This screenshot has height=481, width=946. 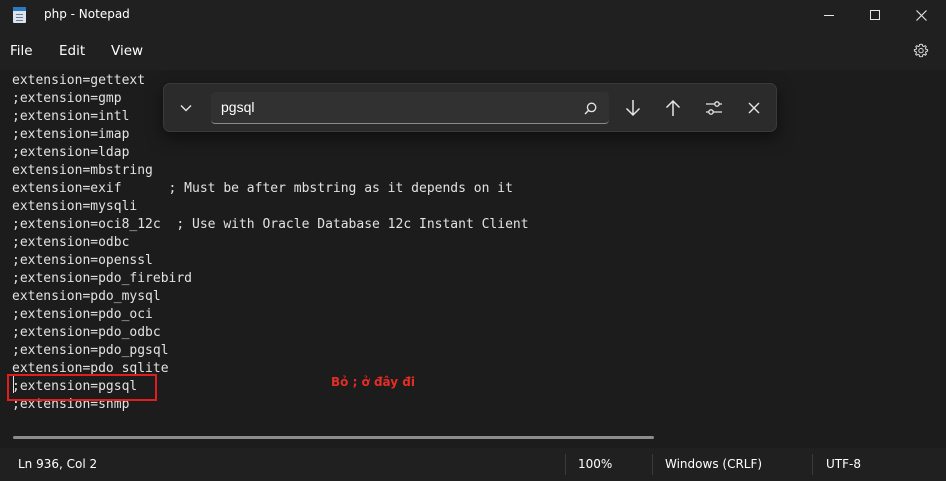 I want to click on menu-bar: File Edit View, so click(x=473, y=50).